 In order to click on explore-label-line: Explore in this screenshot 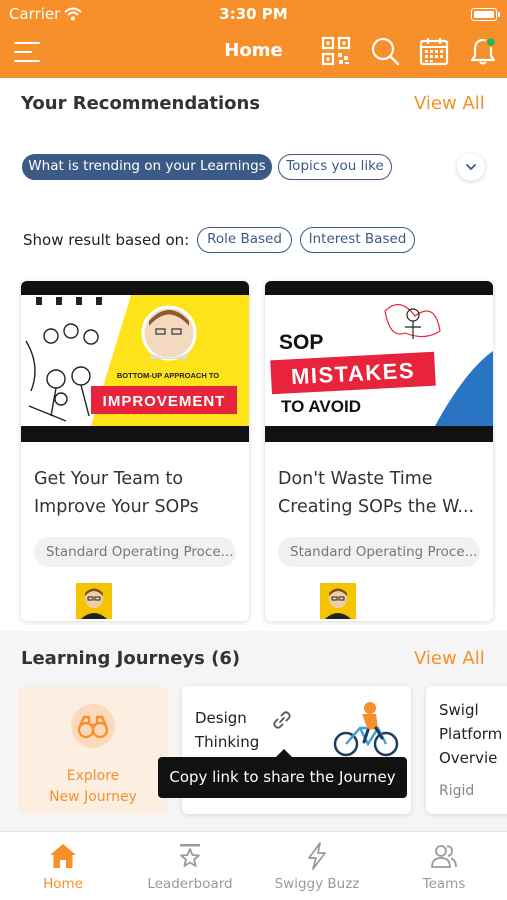, I will do `click(93, 776)`.